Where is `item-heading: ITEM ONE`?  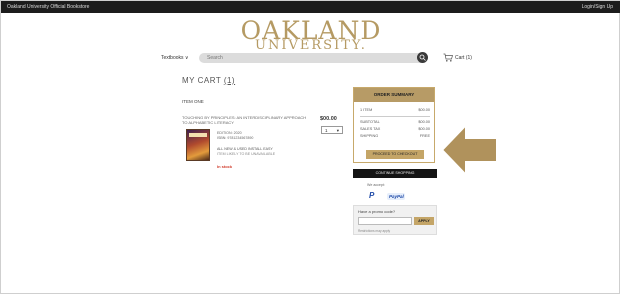
item-heading: ITEM ONE is located at coordinates (193, 101).